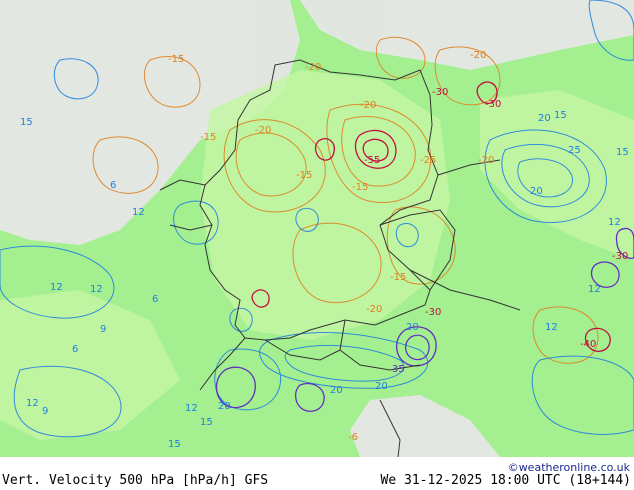 Image resolution: width=634 pixels, height=490 pixels. What do you see at coordinates (428, 160) in the screenshot?
I see `contour-label: -25` at bounding box center [428, 160].